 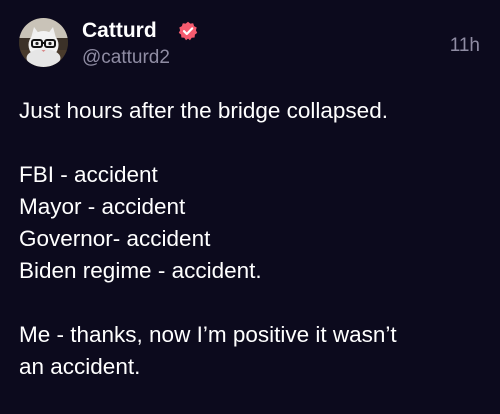 What do you see at coordinates (465, 46) in the screenshot?
I see `post-timestamp: 11h` at bounding box center [465, 46].